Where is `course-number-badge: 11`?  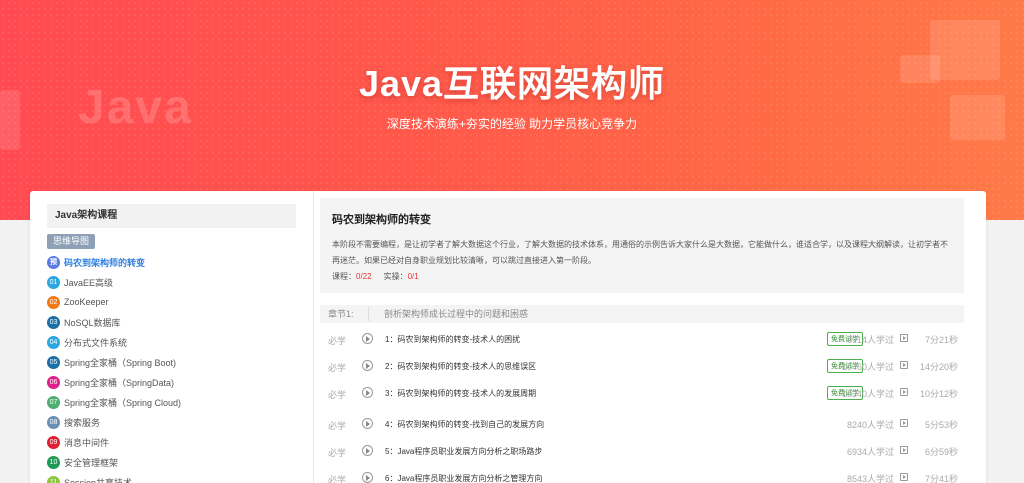 course-number-badge: 11 is located at coordinates (53, 479).